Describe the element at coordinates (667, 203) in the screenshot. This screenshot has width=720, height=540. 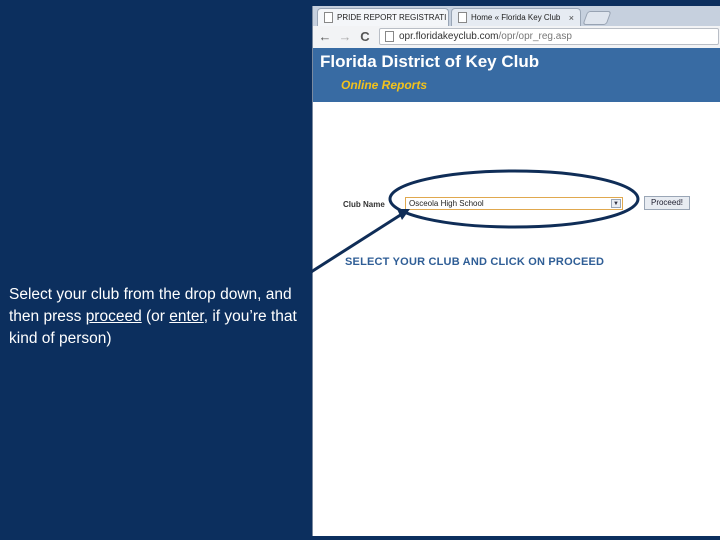
I see `proceed-button: Proceed!` at that location.